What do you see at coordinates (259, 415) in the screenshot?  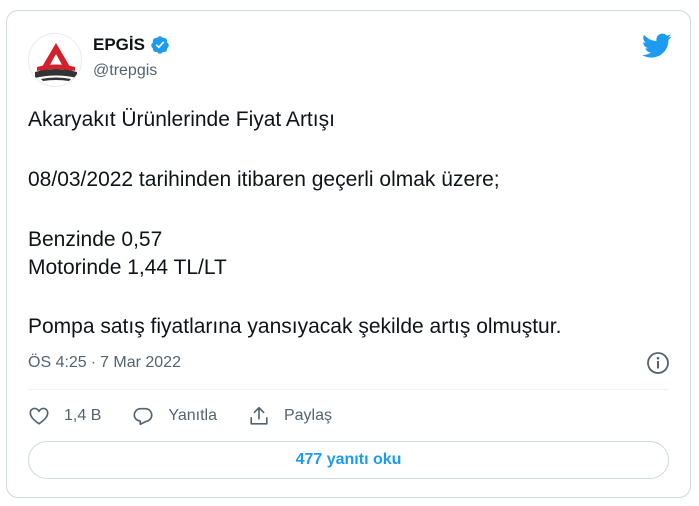 I see `share-icon` at bounding box center [259, 415].